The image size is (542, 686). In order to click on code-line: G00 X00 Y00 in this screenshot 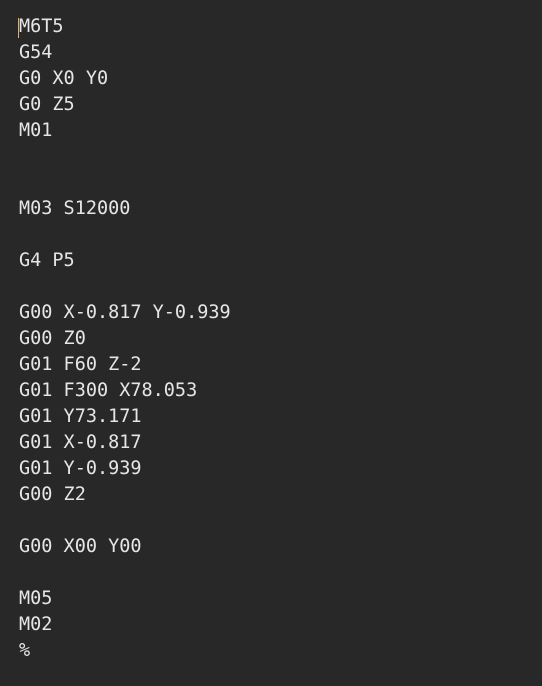, I will do `click(80, 546)`.